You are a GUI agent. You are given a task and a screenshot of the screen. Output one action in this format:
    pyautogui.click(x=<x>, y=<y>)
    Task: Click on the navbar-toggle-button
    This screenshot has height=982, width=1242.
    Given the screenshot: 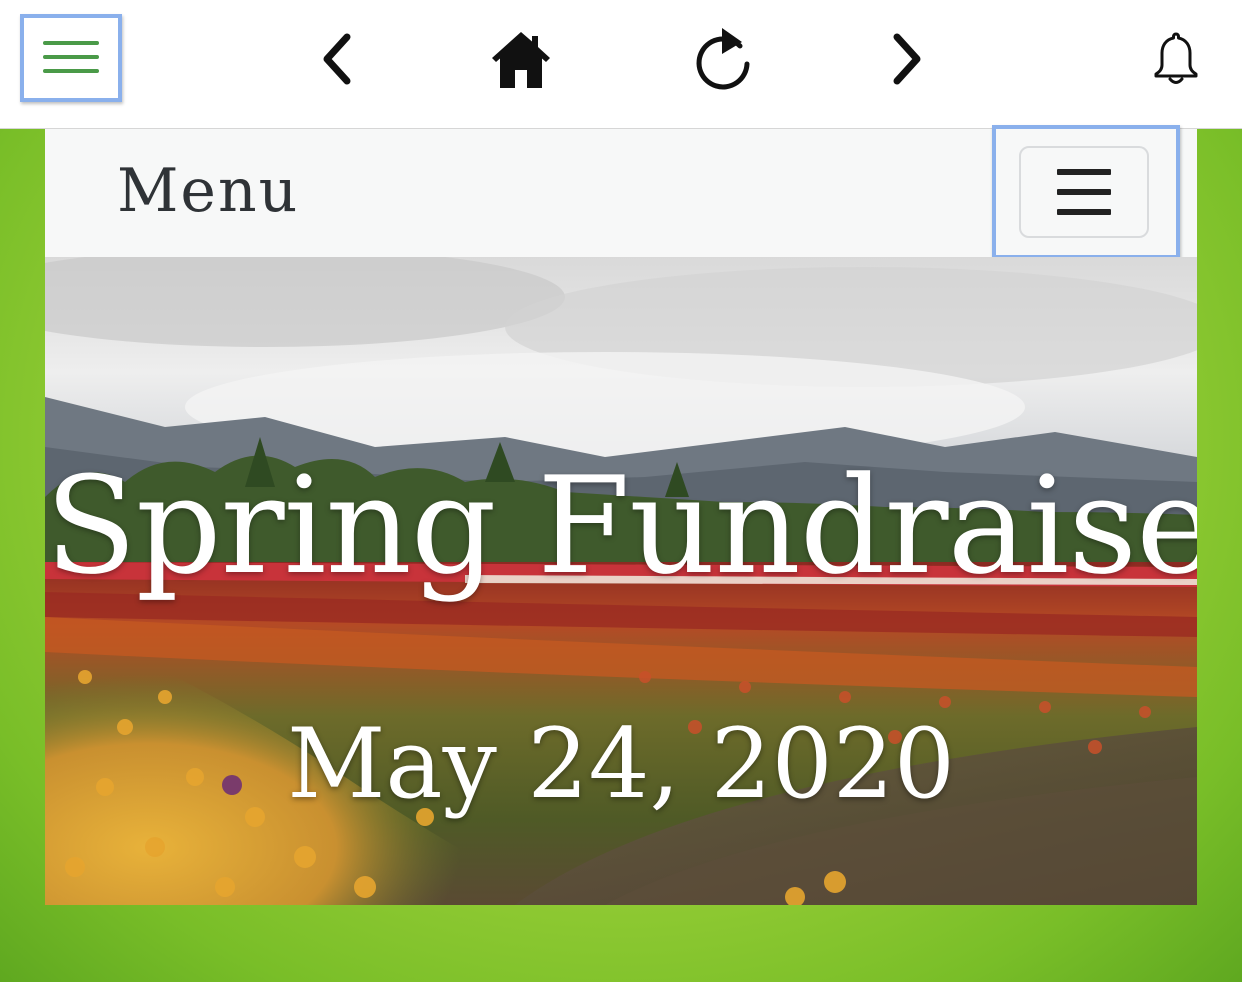 What is the action you would take?
    pyautogui.click(x=1084, y=192)
    